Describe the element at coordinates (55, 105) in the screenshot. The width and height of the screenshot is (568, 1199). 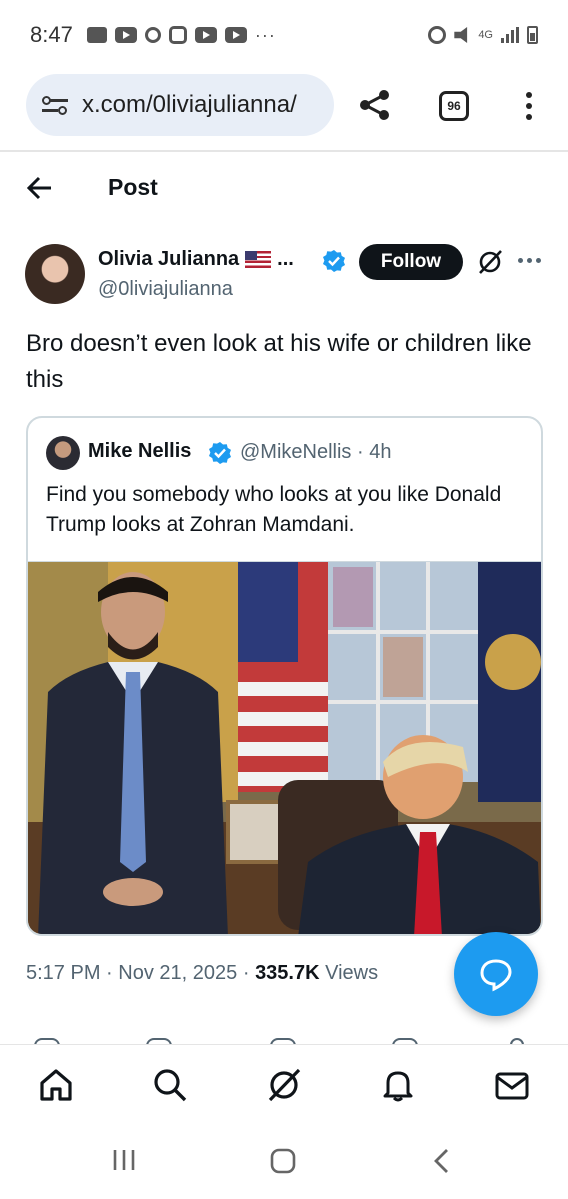
I see `site-settings-icon` at that location.